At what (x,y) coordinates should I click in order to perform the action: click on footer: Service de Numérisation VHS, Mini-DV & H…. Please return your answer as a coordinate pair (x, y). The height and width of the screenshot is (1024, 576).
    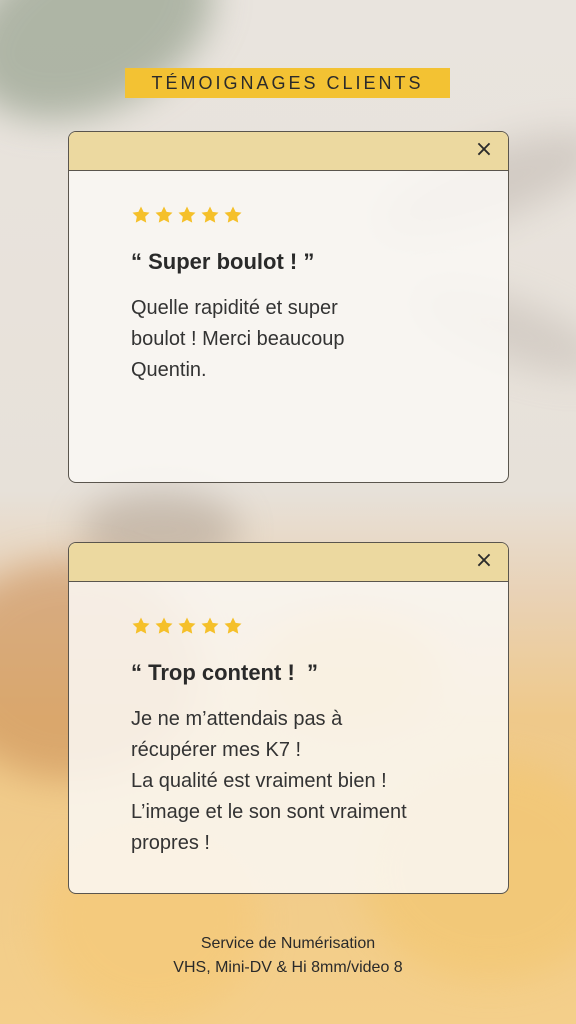
    Looking at the image, I should click on (288, 956).